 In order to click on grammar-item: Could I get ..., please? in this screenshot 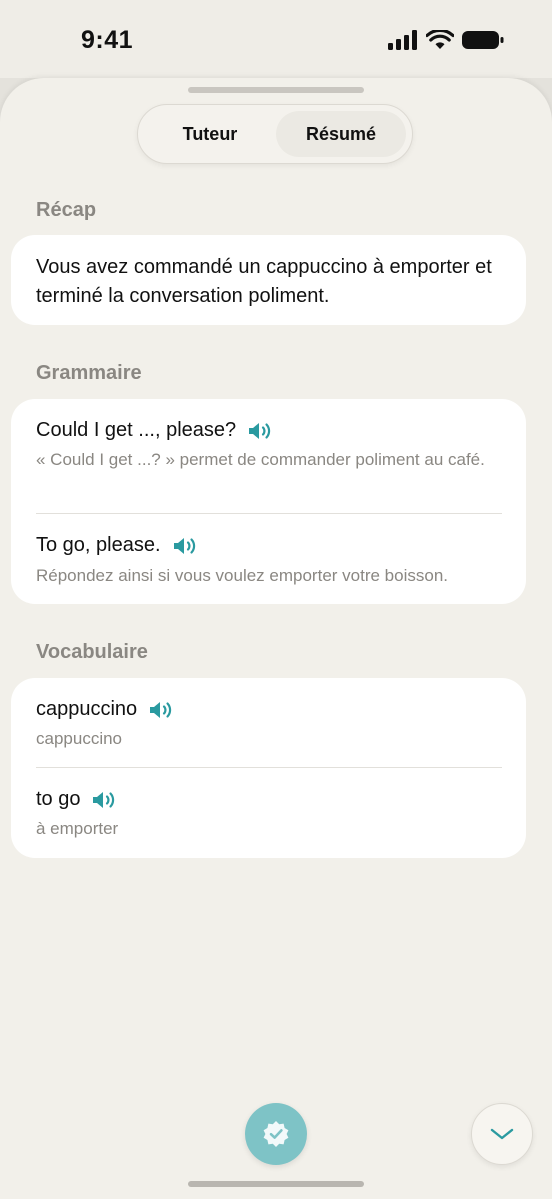, I will do `click(154, 430)`.